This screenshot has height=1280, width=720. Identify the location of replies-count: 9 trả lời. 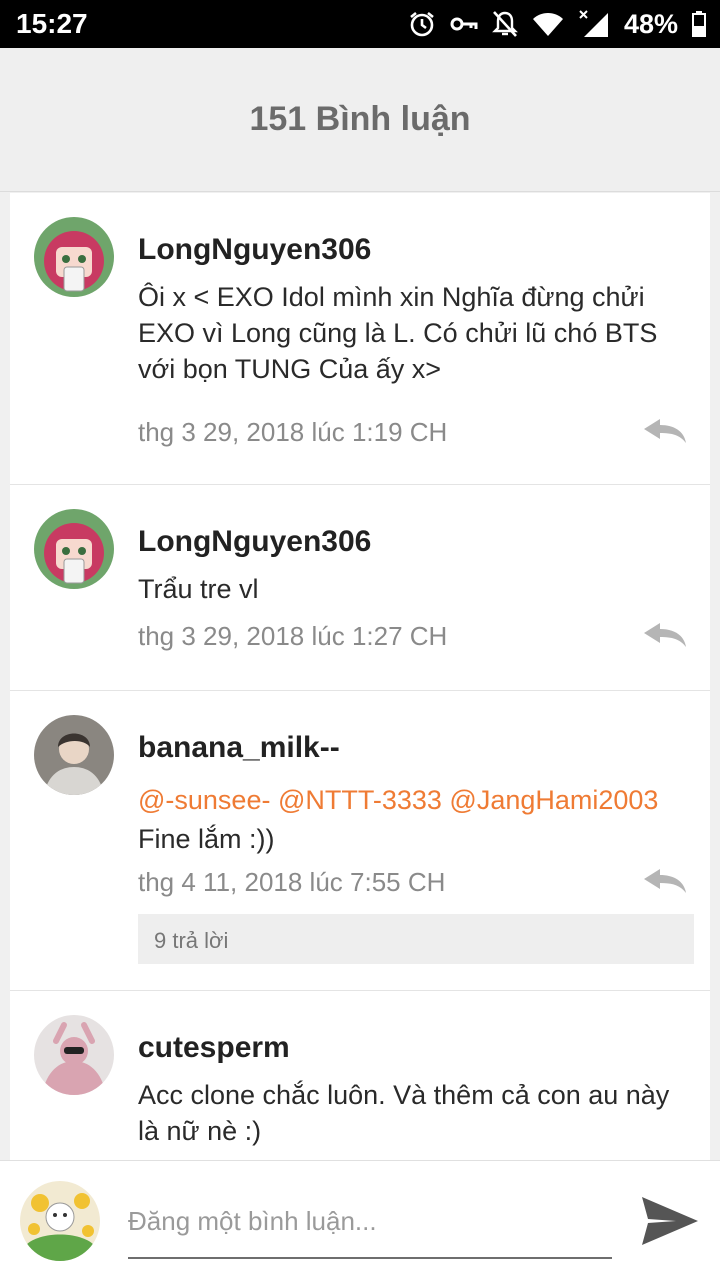
(191, 940).